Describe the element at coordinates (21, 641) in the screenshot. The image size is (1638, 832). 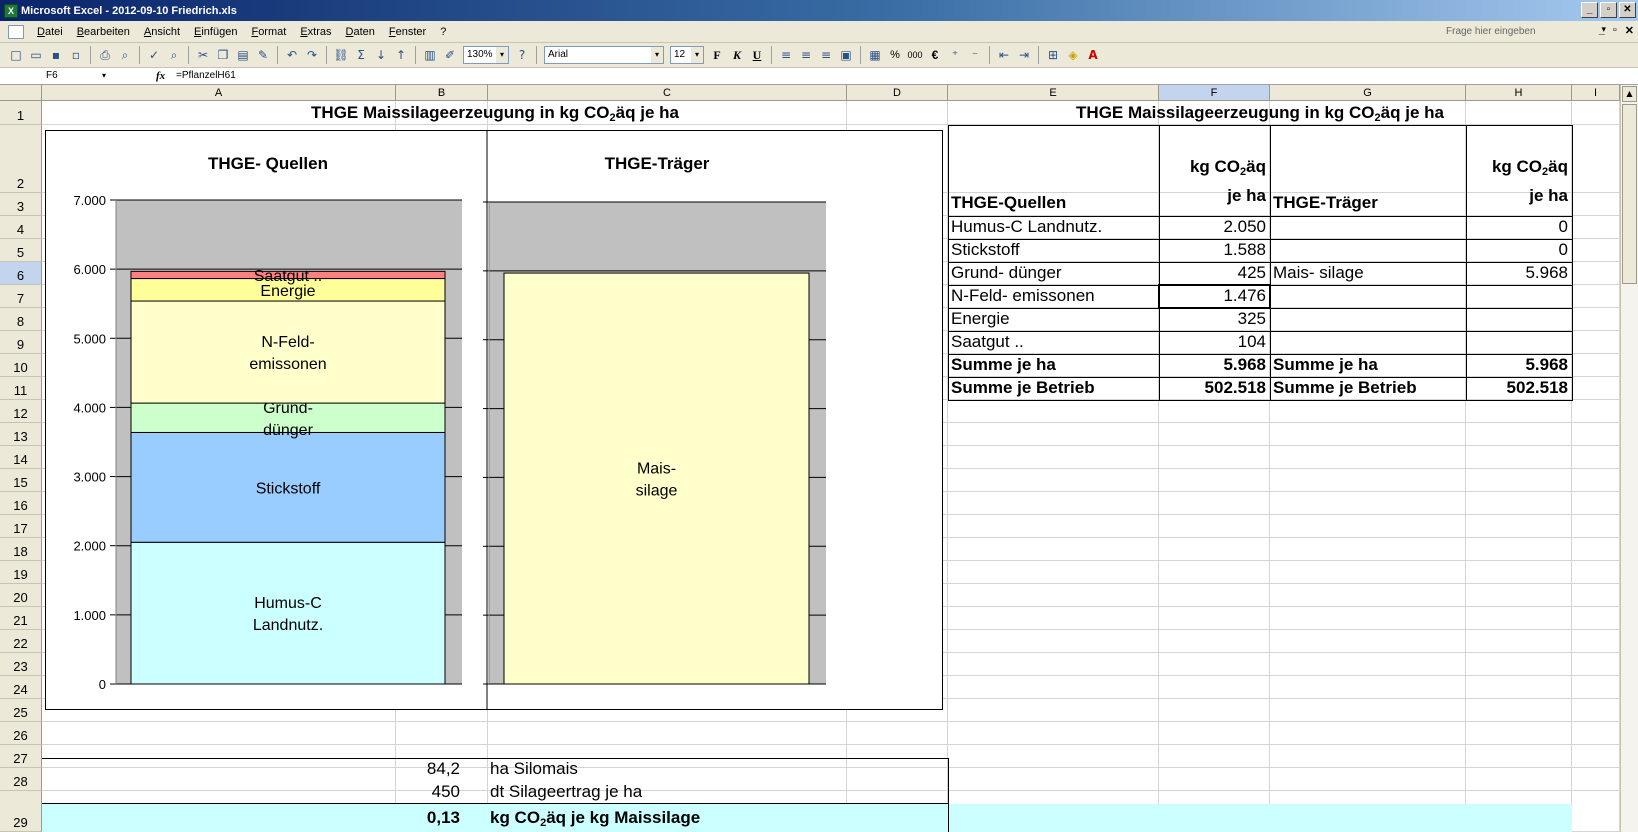
I see `row-header-22: 22` at that location.